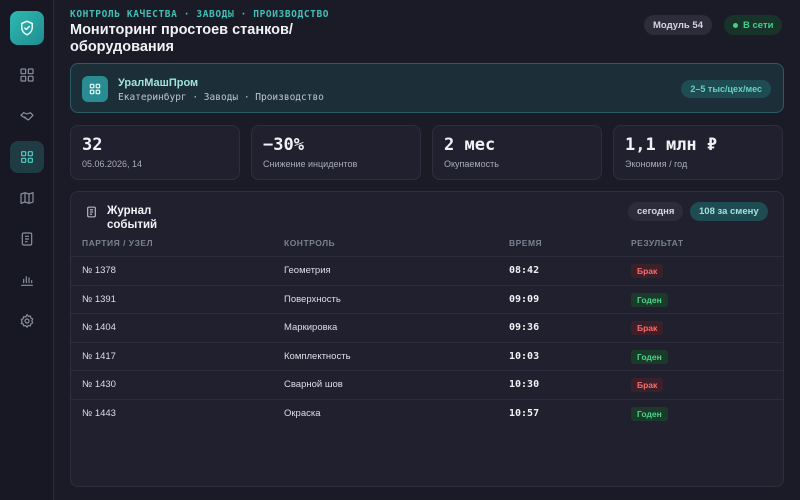 The image size is (800, 500). I want to click on row-batch: № 1391, so click(99, 299).